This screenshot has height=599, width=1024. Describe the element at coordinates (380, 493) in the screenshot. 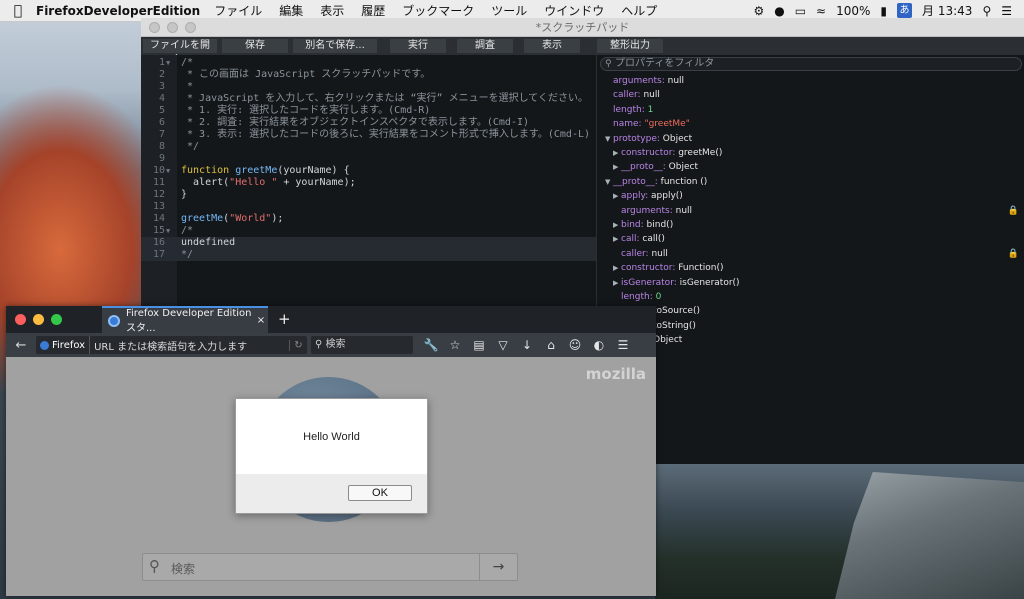

I see `ok-button: OK` at that location.